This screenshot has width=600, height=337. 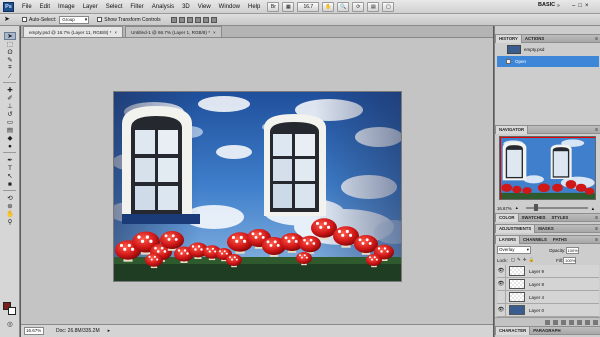 I want to click on add-mask-icon, so click(x=563, y=322).